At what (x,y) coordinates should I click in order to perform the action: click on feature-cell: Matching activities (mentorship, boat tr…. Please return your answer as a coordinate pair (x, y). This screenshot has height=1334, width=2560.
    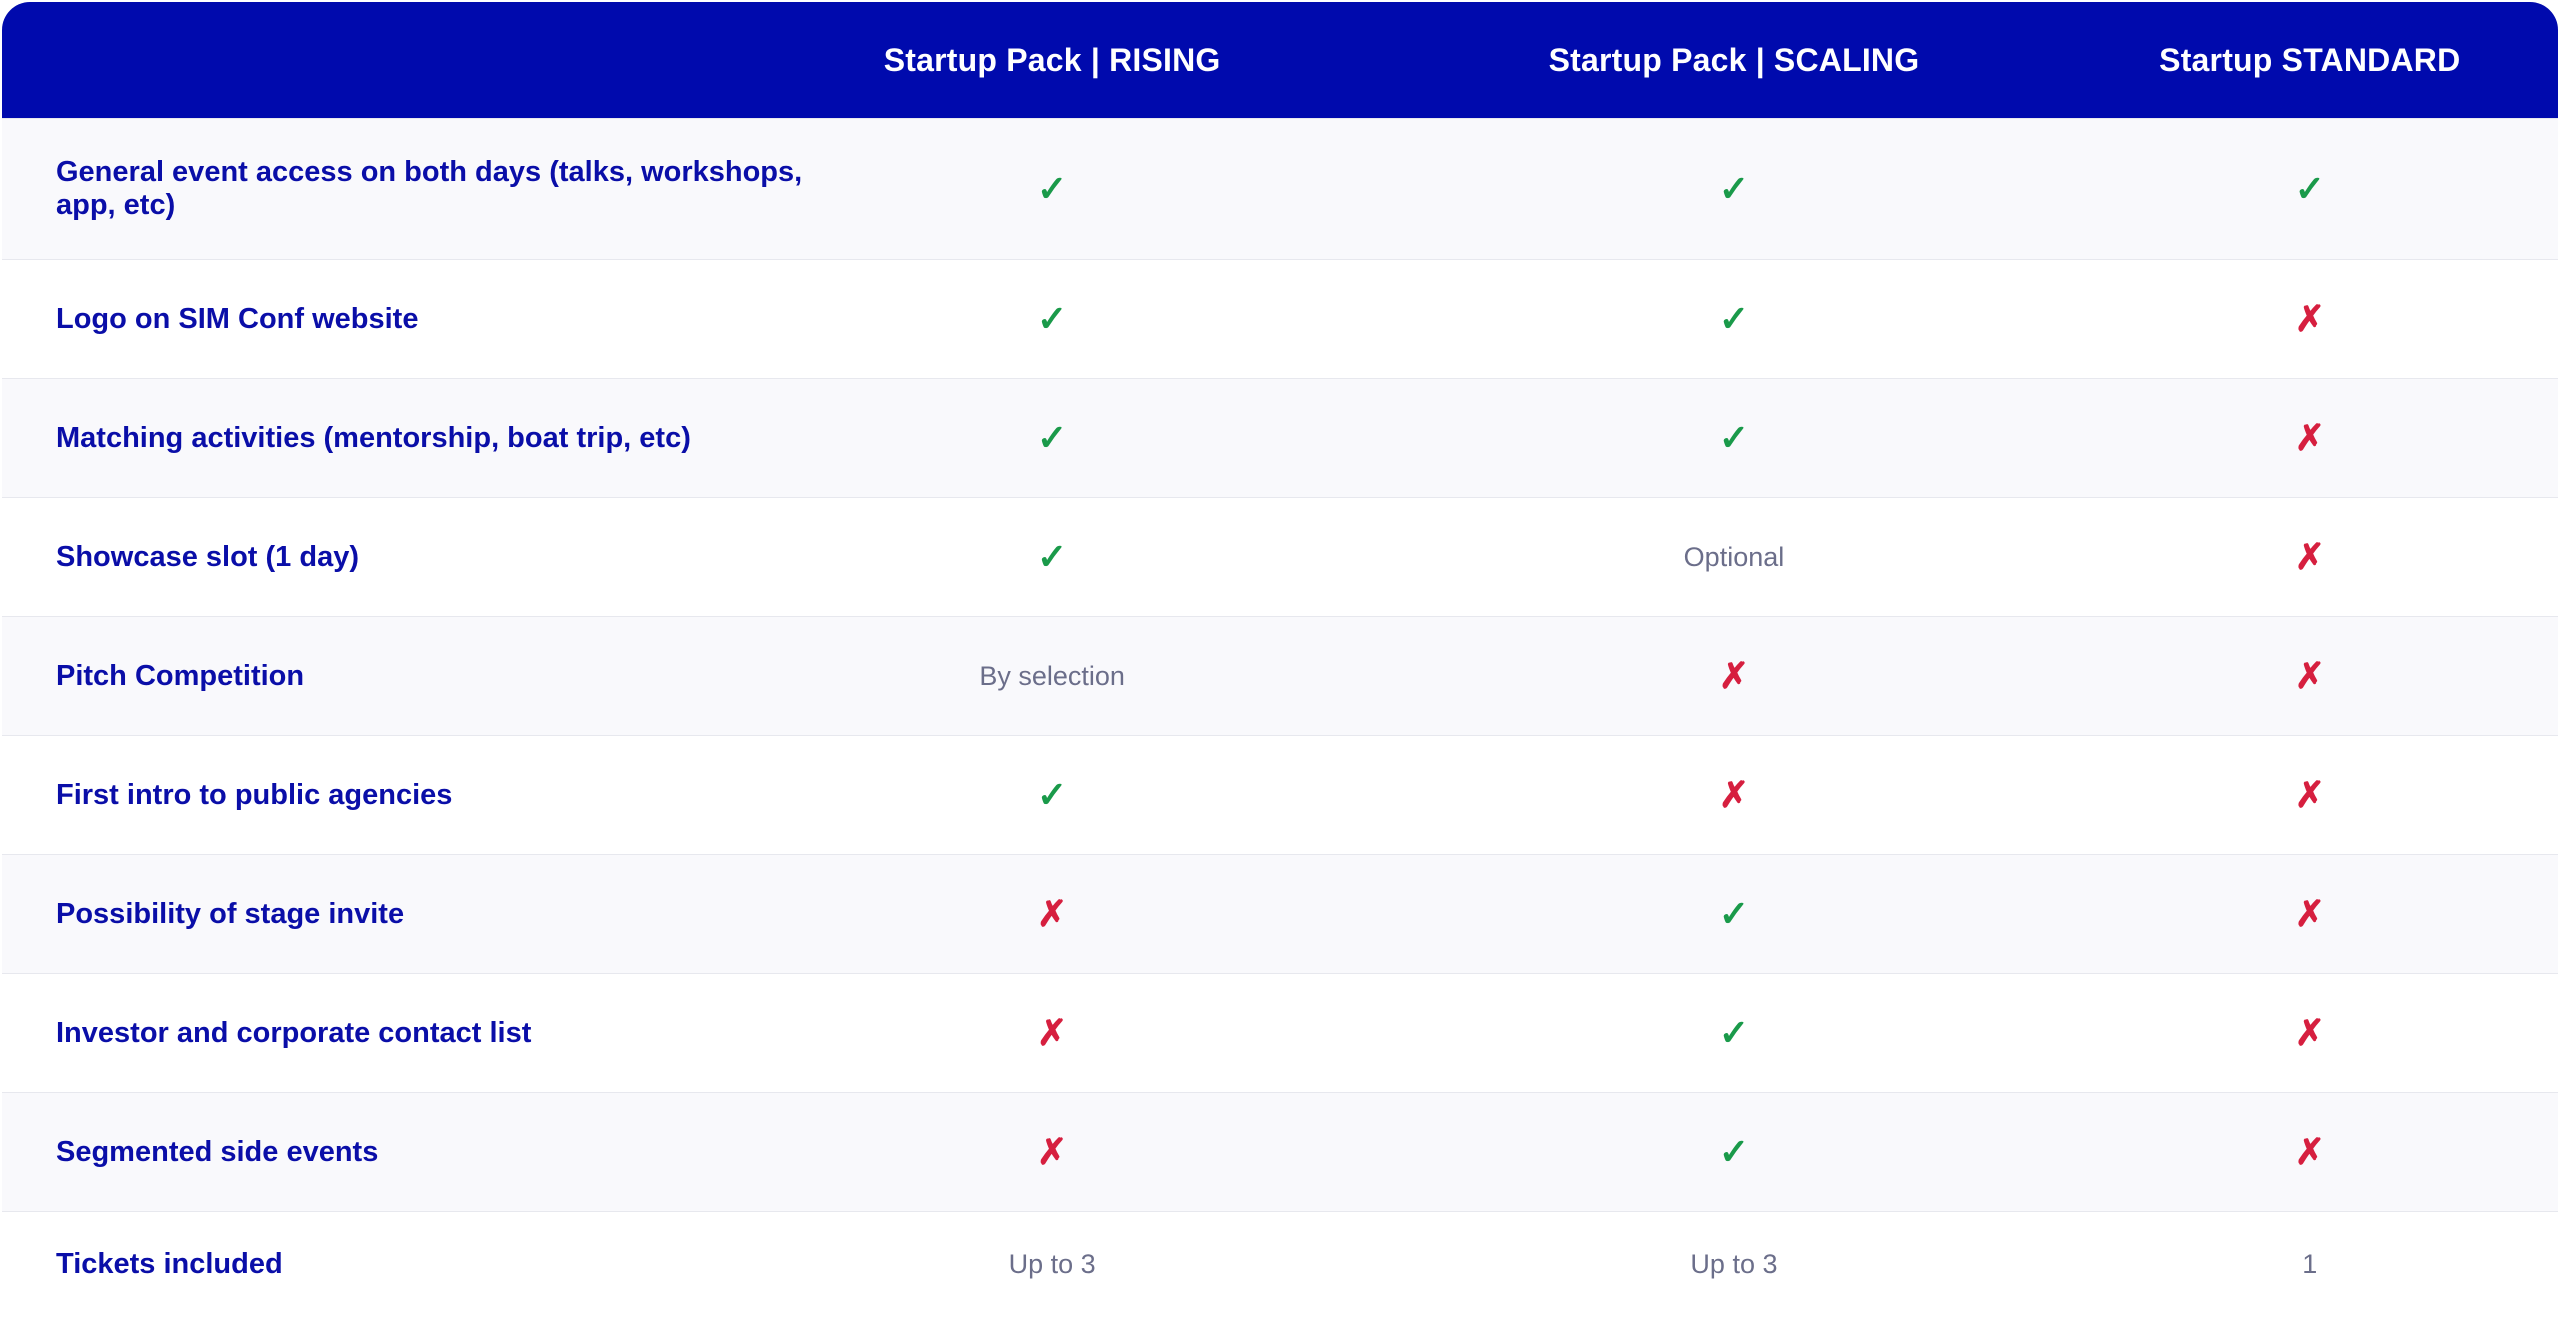
    Looking at the image, I should click on (449, 438).